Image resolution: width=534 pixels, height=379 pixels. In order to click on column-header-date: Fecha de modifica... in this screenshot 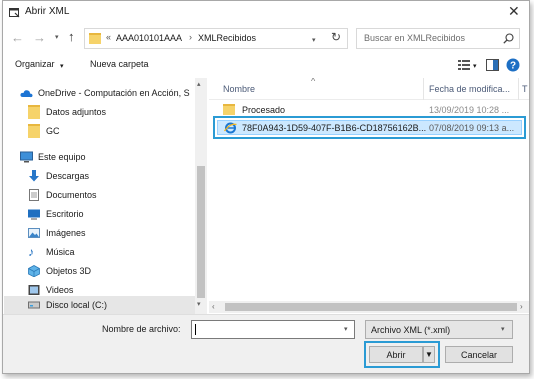, I will do `click(469, 89)`.